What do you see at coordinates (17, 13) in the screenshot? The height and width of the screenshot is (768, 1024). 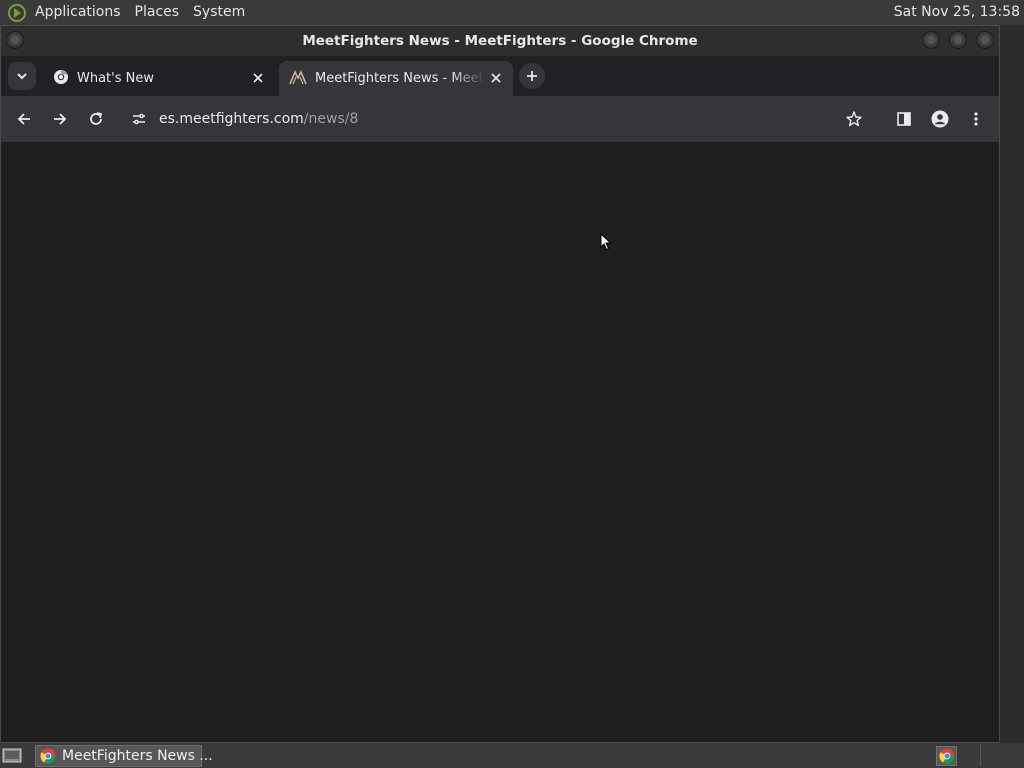 I see `distro-logo-icon` at bounding box center [17, 13].